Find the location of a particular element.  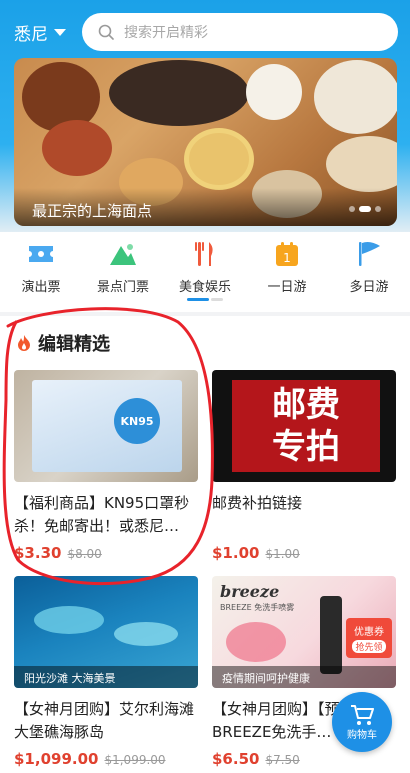

product-image: 邮费 专拍 is located at coordinates (304, 426).